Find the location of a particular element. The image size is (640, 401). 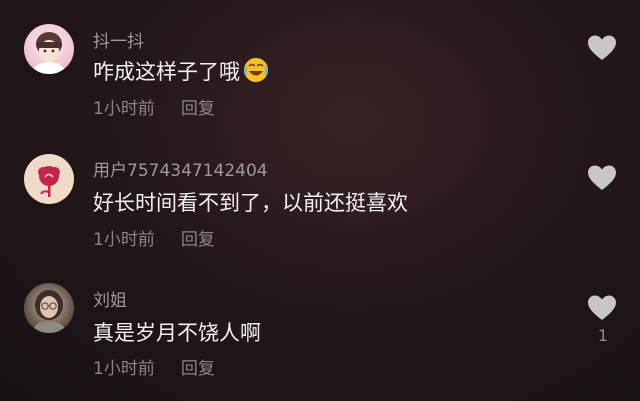

comment-time: 1小时前 is located at coordinates (124, 369).